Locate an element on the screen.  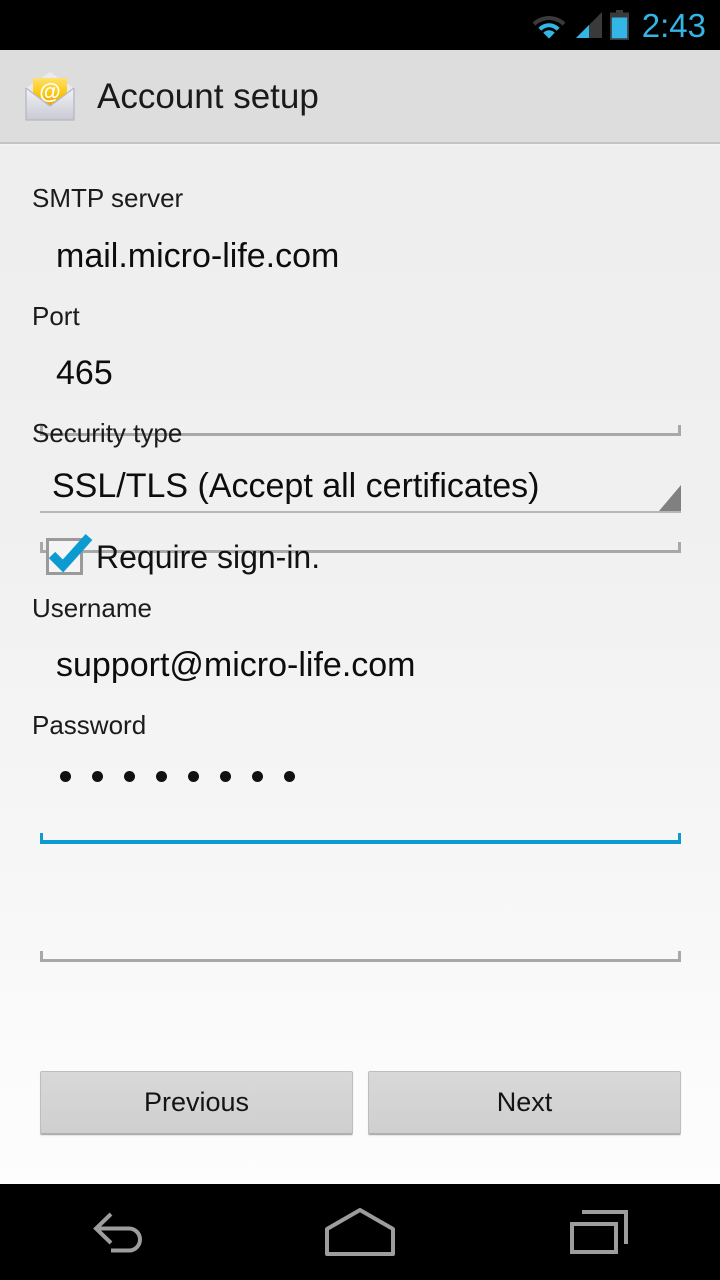
password-underline is located at coordinates (360, 956).